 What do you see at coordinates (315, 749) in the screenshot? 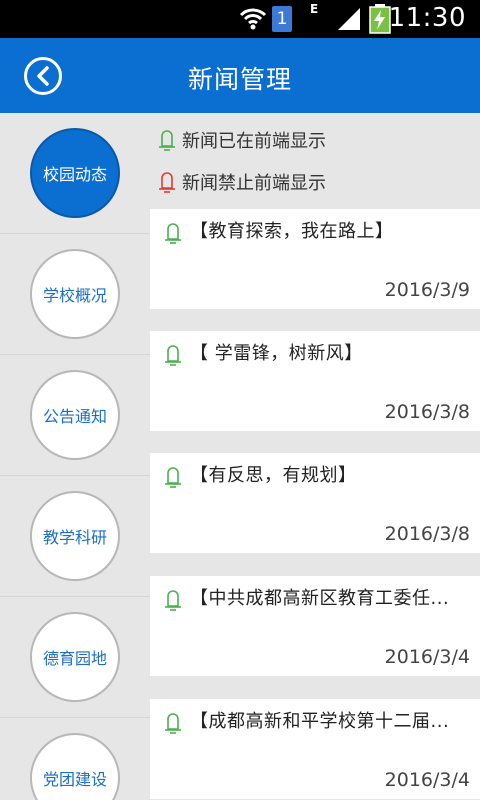
I see `news-item: 【成都高新和平学校第十二届... 2016/3/4` at bounding box center [315, 749].